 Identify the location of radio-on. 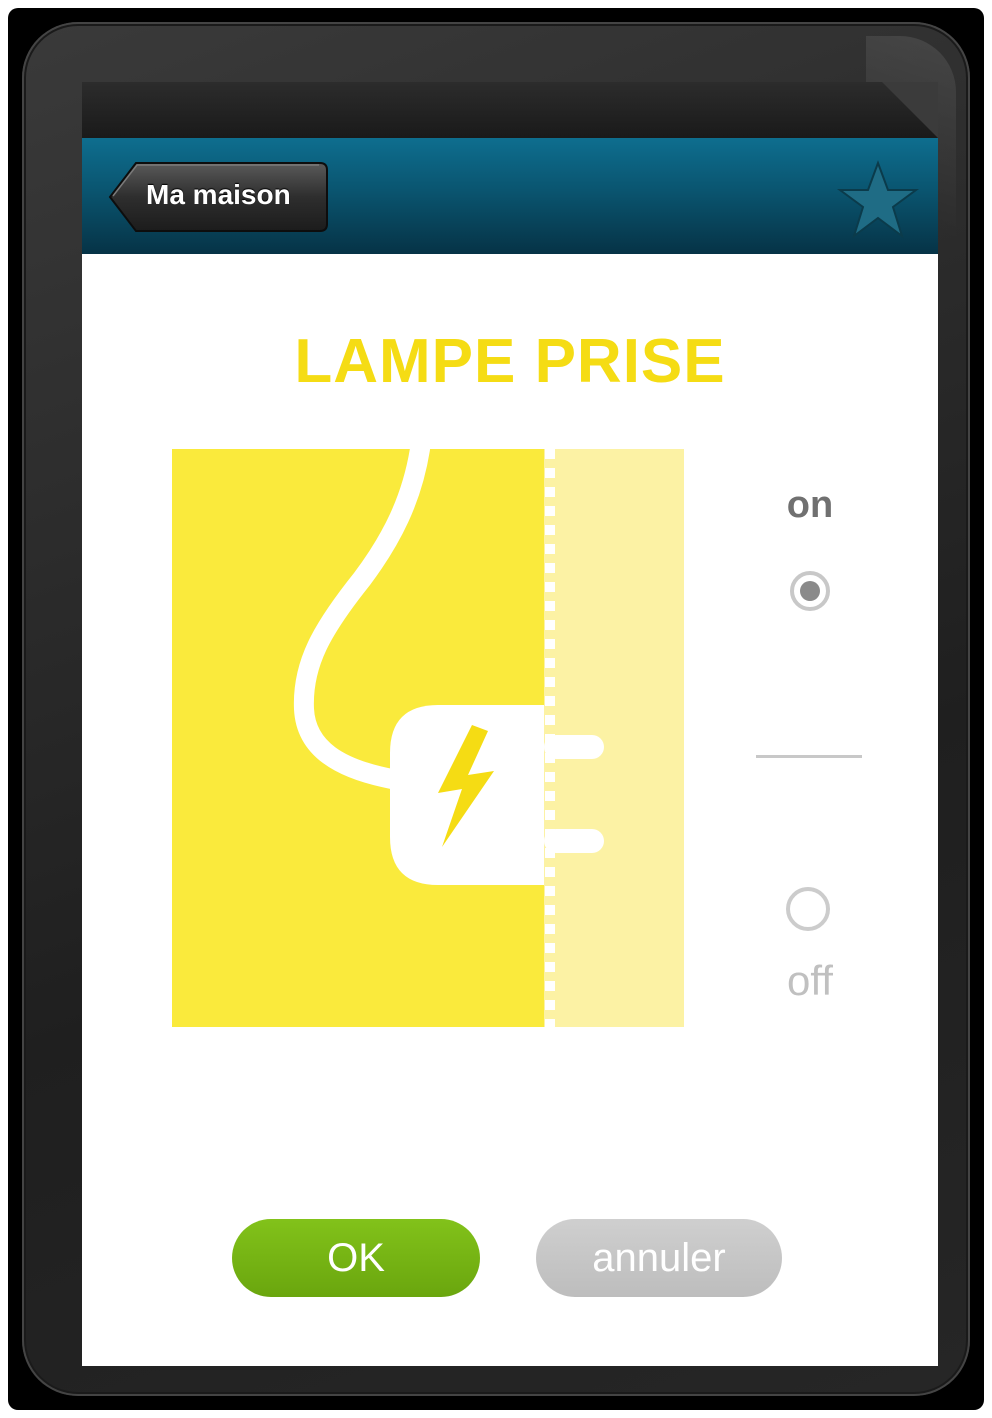
(810, 591).